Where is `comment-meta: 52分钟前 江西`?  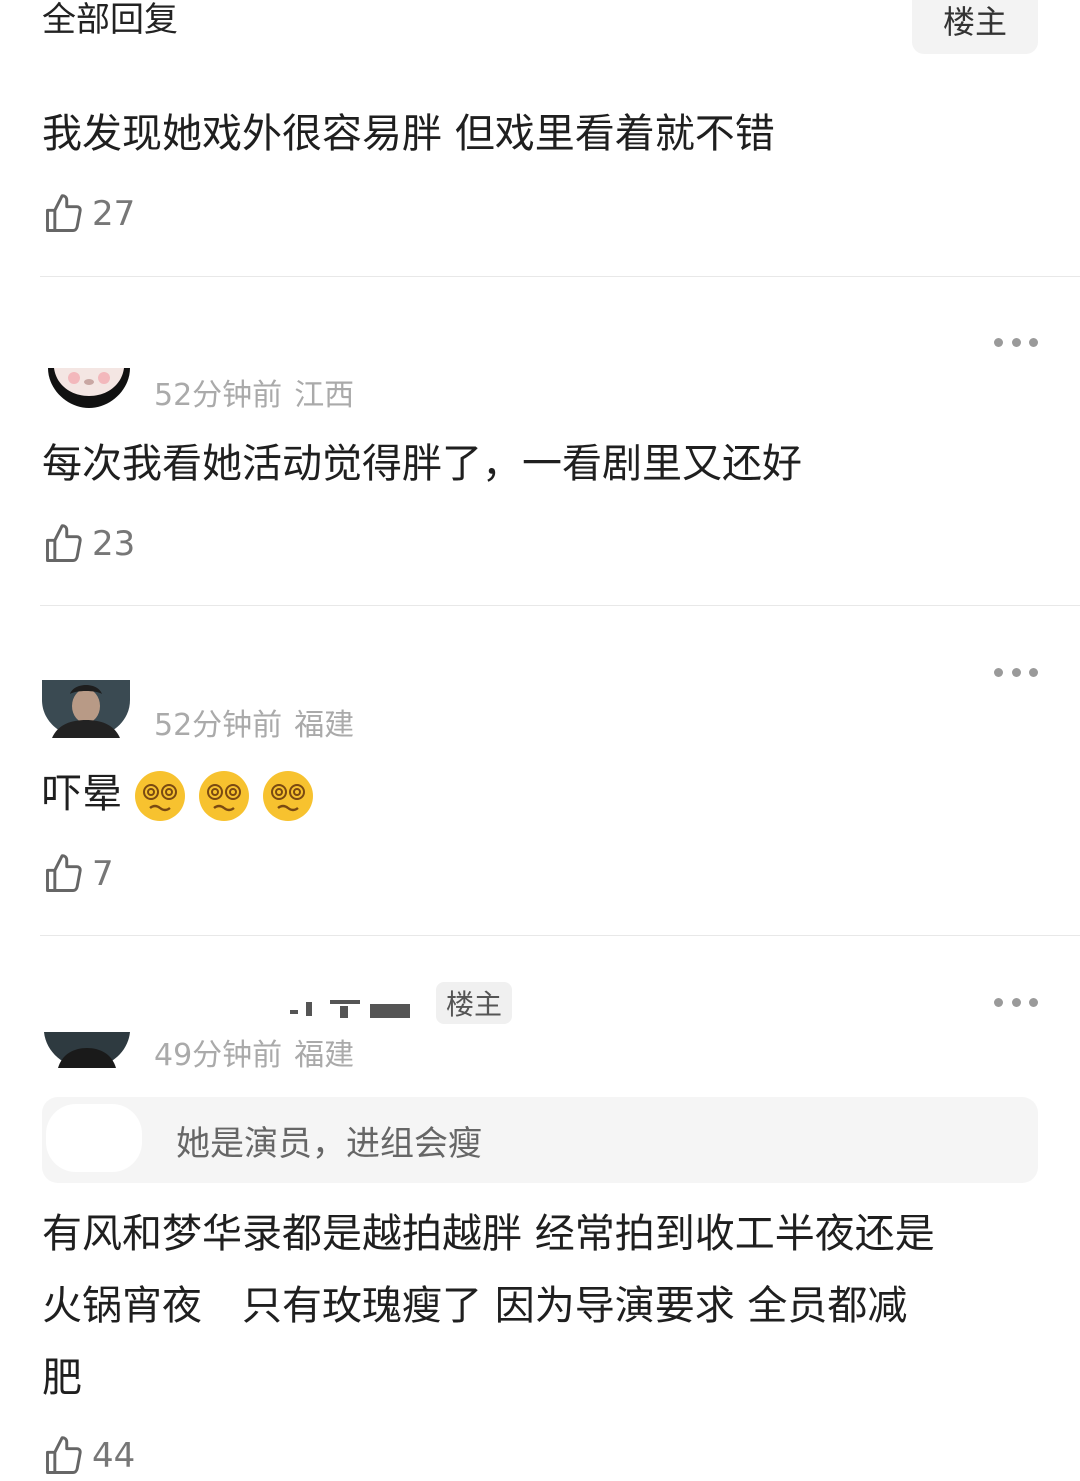
comment-meta: 52分钟前 江西 is located at coordinates (254, 392).